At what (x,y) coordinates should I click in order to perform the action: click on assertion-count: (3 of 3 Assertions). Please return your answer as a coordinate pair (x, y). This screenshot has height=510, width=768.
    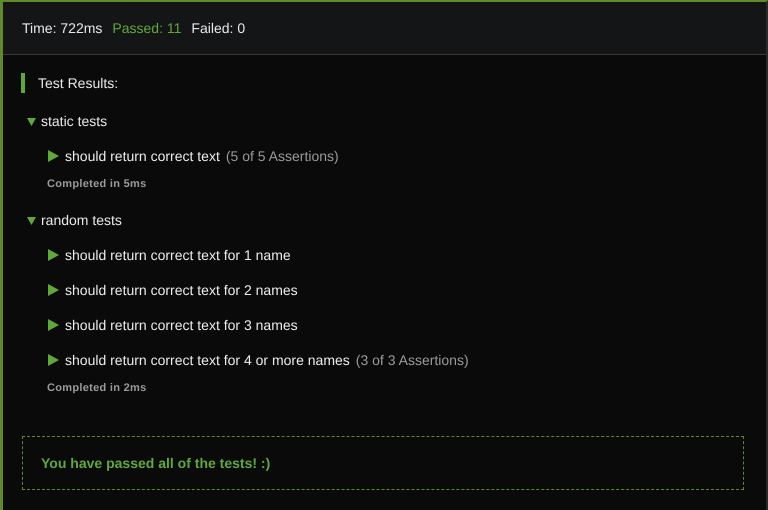
    Looking at the image, I should click on (412, 360).